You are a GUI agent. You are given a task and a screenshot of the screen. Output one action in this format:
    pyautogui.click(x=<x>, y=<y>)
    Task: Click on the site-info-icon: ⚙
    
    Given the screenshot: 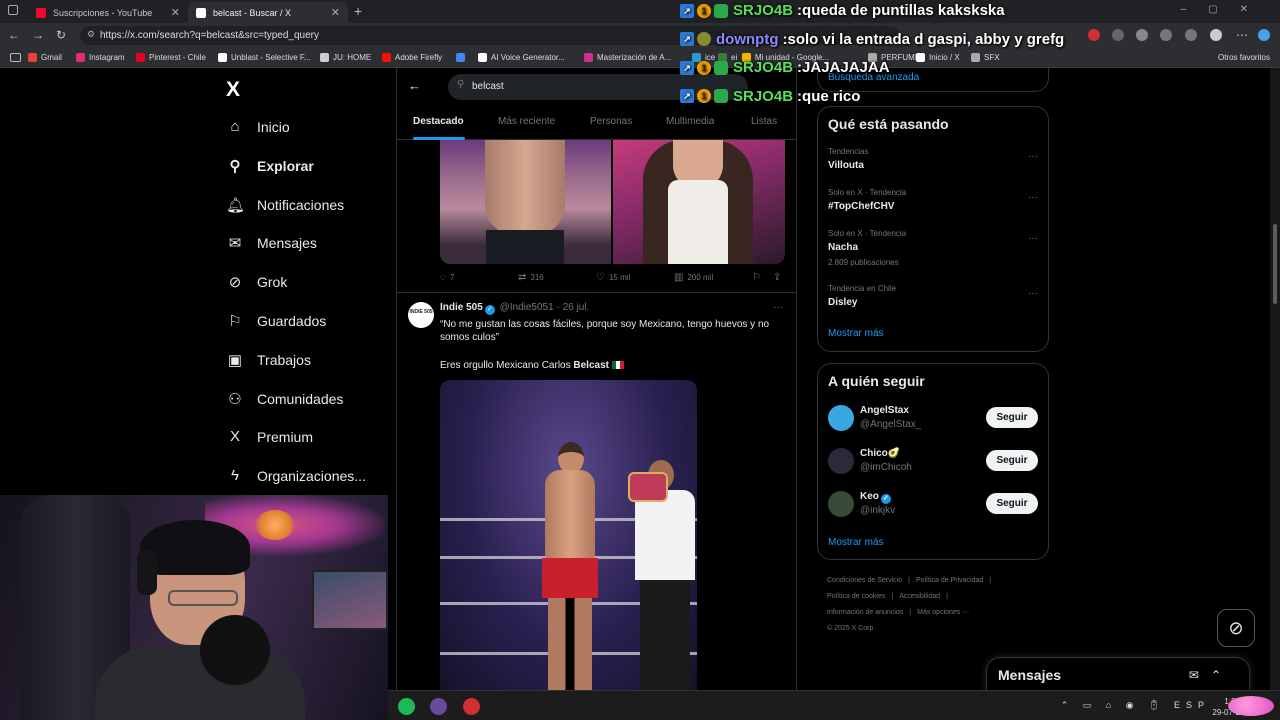 What is the action you would take?
    pyautogui.click(x=91, y=34)
    